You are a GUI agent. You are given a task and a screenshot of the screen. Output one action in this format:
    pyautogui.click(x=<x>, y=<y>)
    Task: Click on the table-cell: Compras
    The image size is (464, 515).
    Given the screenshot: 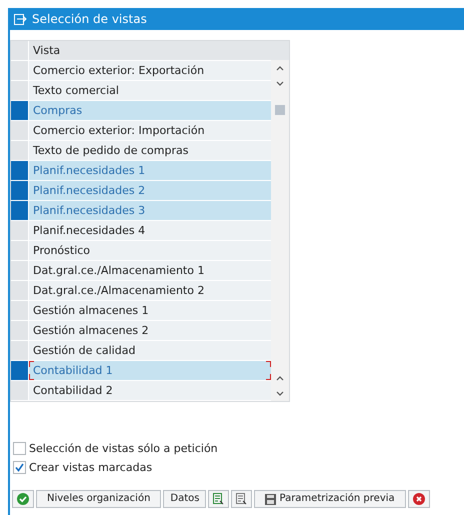 What is the action you would take?
    pyautogui.click(x=150, y=110)
    